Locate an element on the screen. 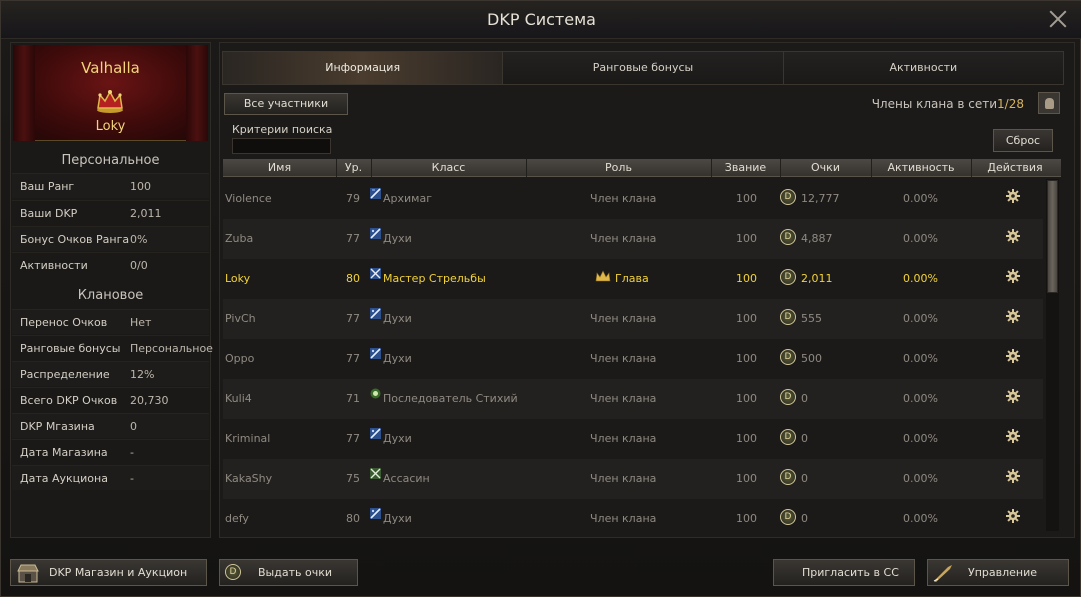 This screenshot has height=597, width=1081. bag-icon is located at coordinates (1049, 103).